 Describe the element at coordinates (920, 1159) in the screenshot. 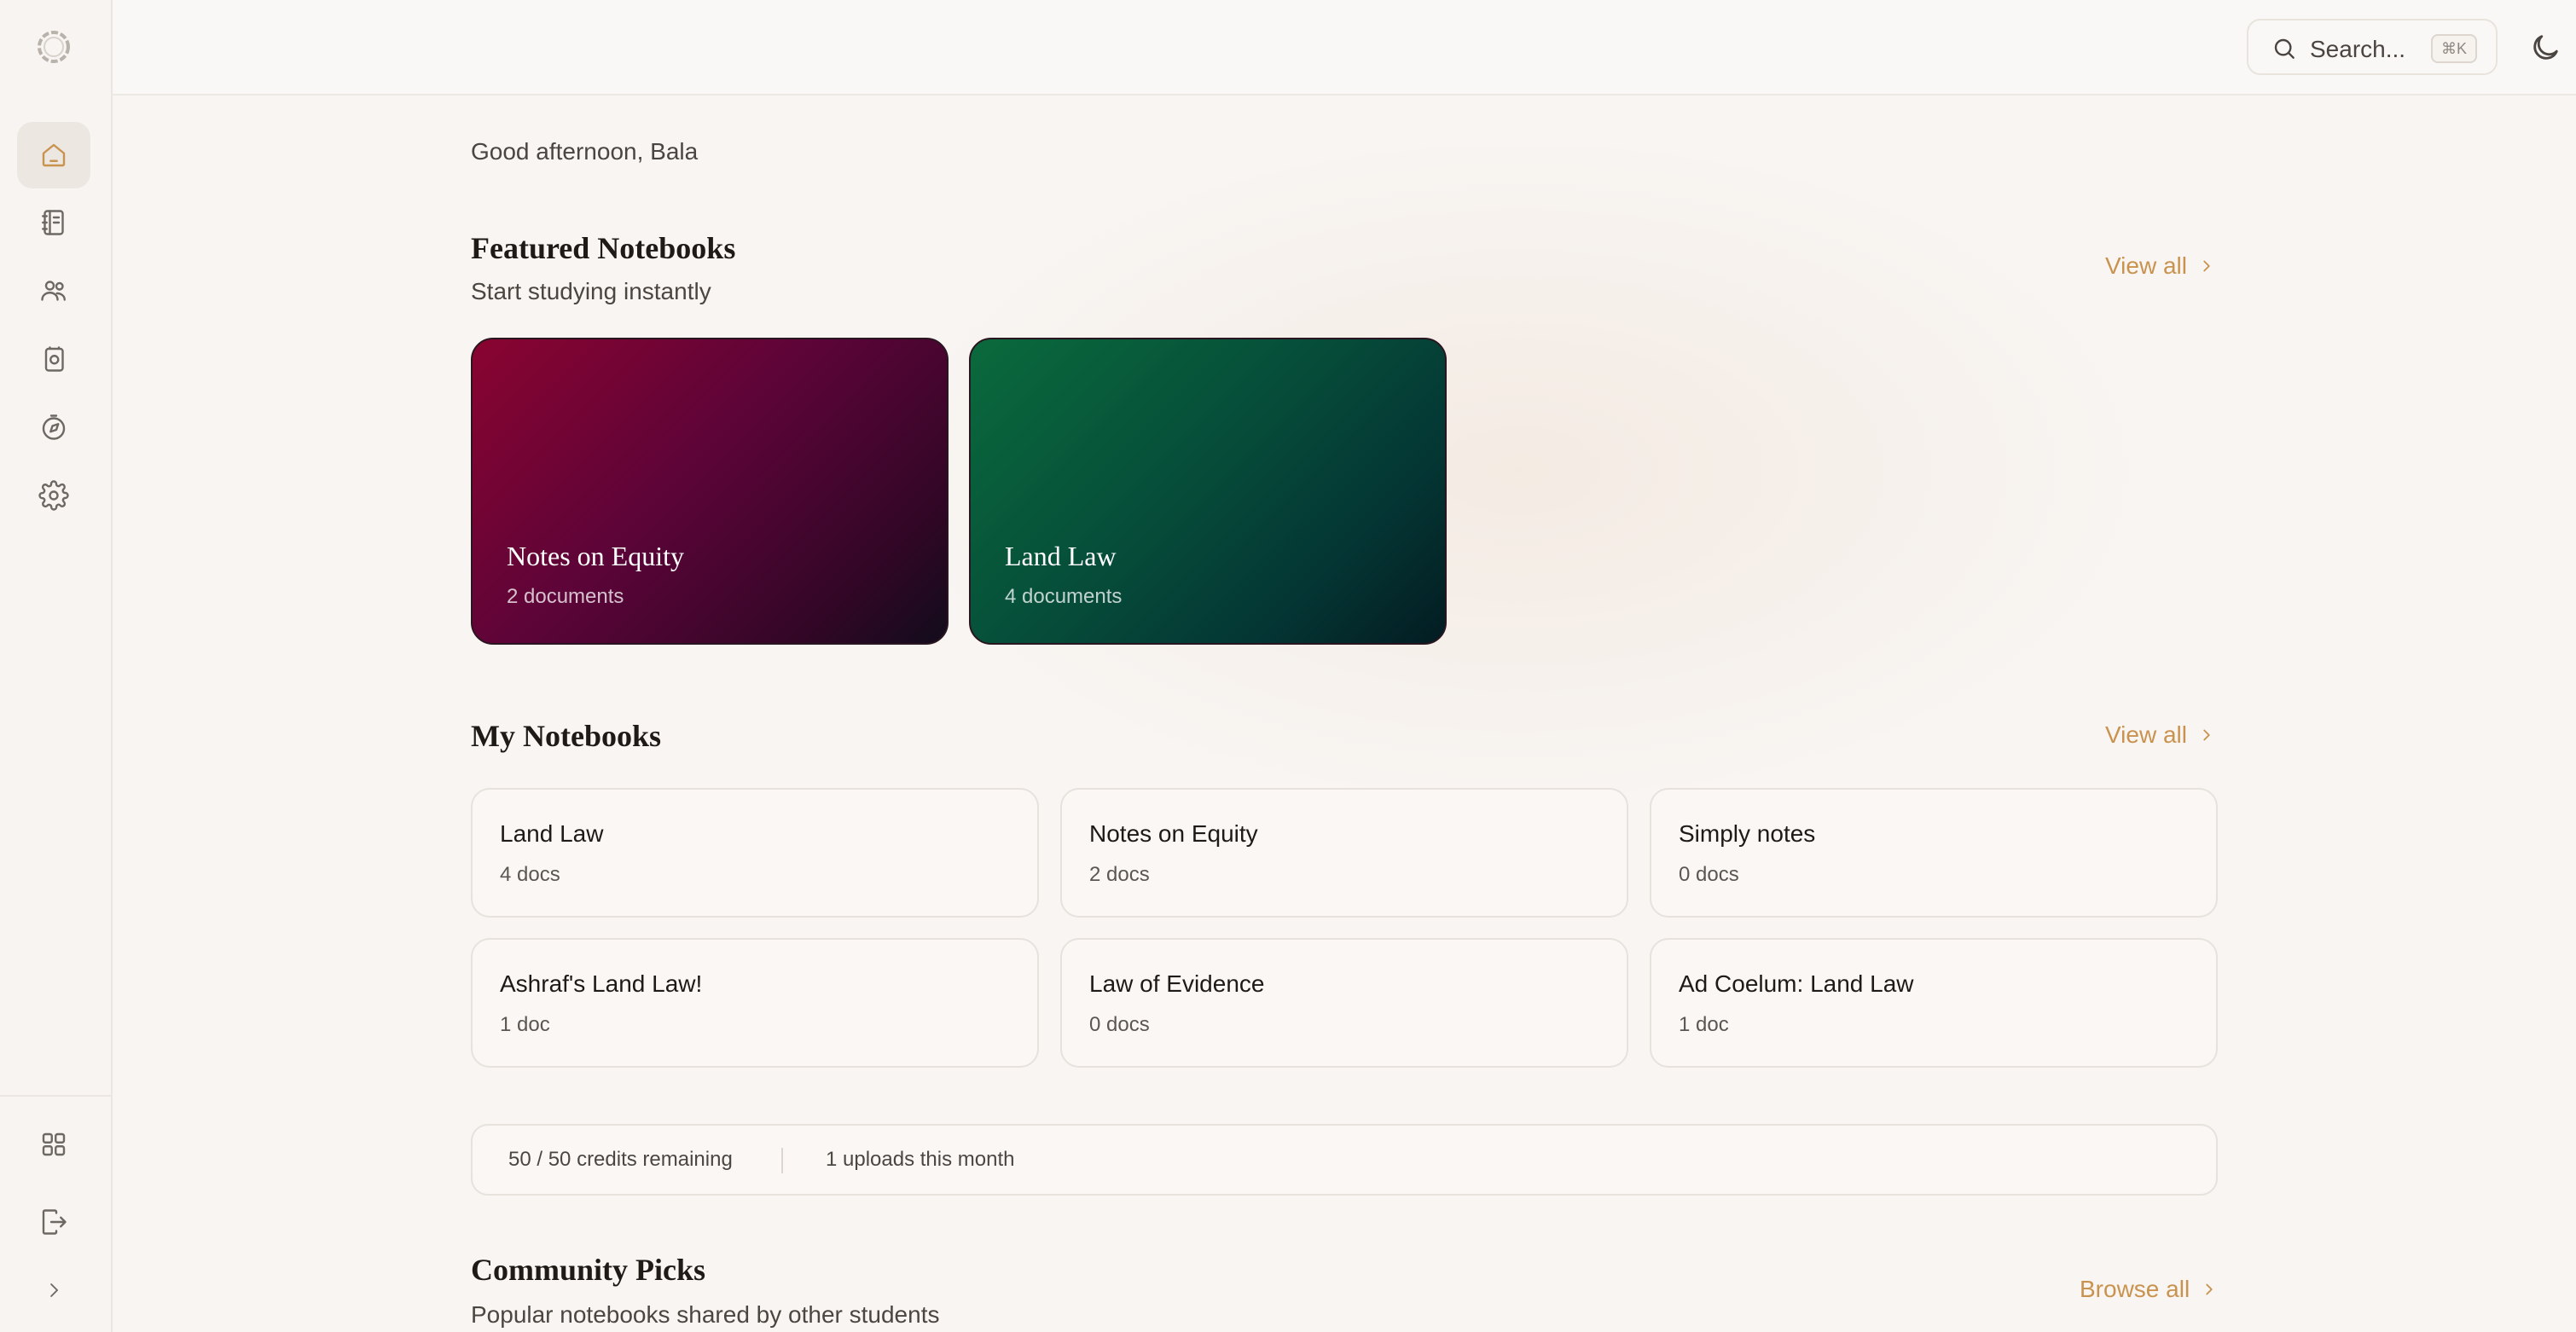

I see `uploads-count: 1 uploads this month` at that location.